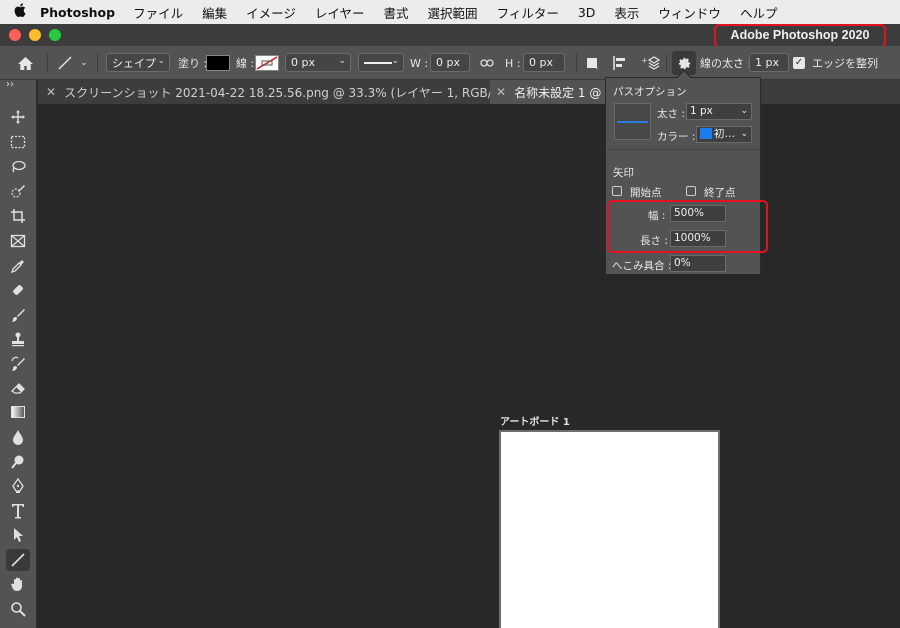 Image resolution: width=900 pixels, height=628 pixels. Describe the element at coordinates (561, 92) in the screenshot. I see `tab-label: 名称未設定 1 @ 77` at that location.